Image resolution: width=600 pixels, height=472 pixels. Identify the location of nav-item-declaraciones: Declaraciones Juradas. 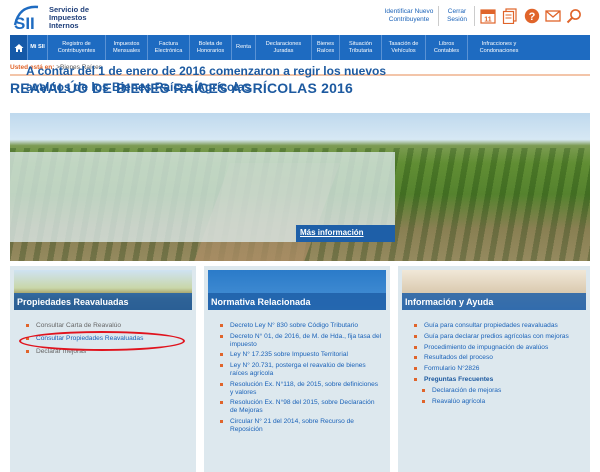
(284, 47).